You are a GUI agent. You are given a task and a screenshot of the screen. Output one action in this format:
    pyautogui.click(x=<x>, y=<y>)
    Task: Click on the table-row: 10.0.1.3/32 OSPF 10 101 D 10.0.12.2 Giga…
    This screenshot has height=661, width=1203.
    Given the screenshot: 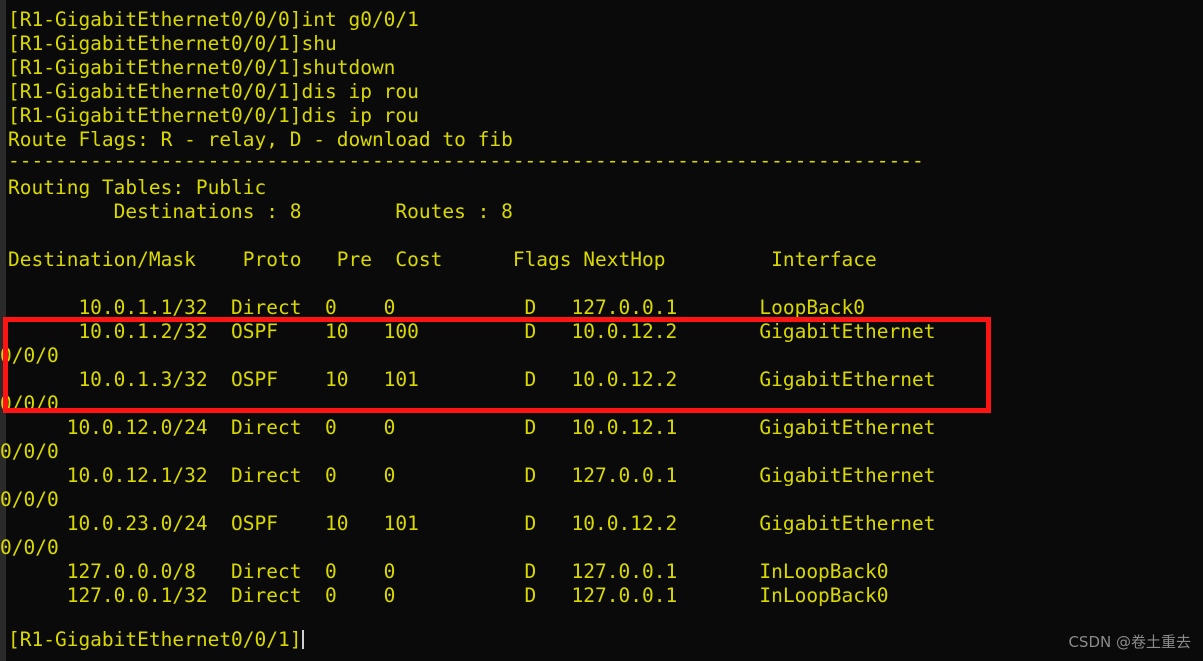 What is the action you would take?
    pyautogui.click(x=472, y=379)
    